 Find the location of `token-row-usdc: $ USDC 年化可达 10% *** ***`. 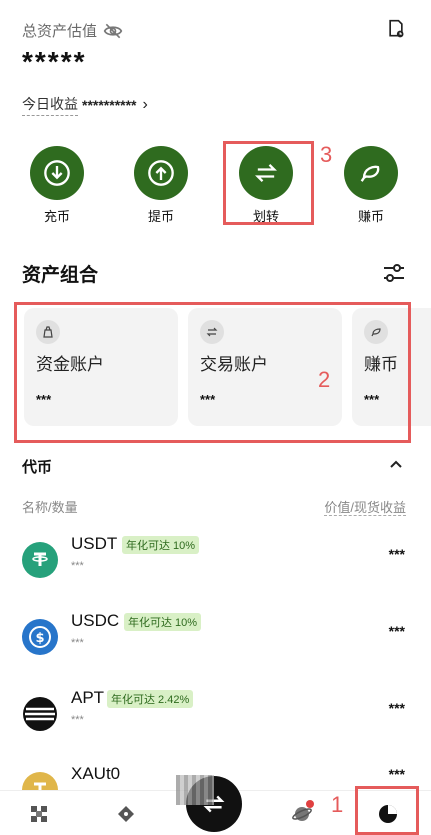

token-row-usdc: $ USDC 年化可达 10% *** *** is located at coordinates (215, 646).